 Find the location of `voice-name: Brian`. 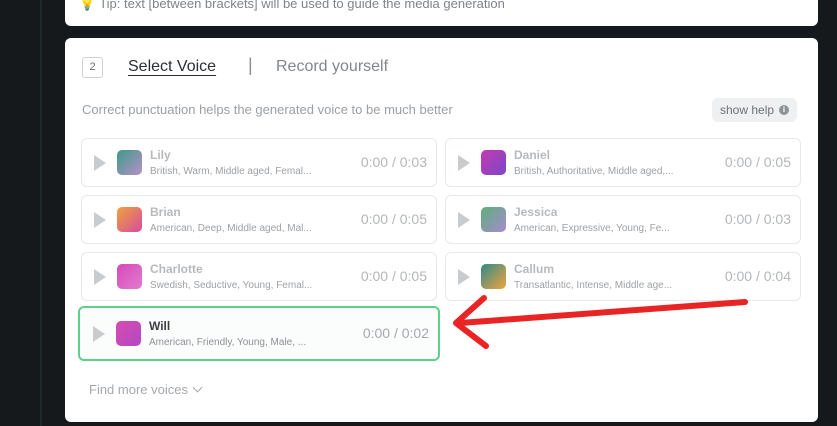

voice-name: Brian is located at coordinates (165, 212).